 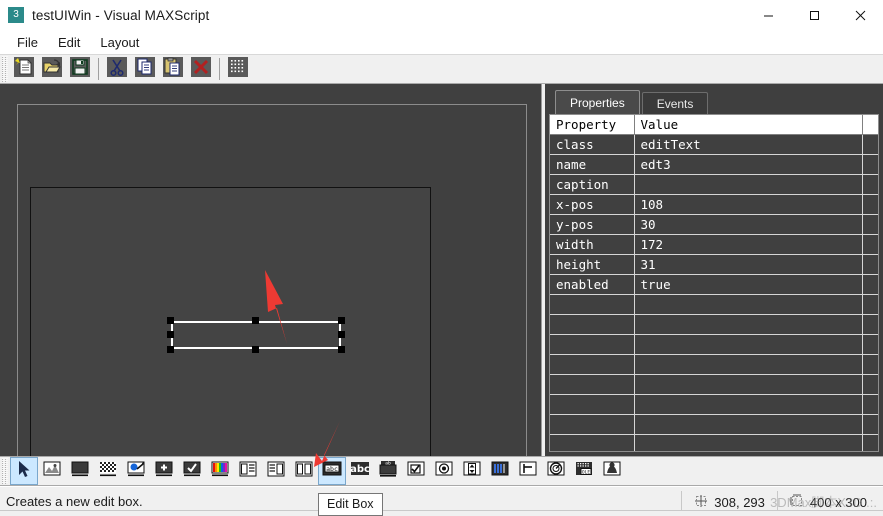 What do you see at coordinates (388, 471) in the screenshot?
I see `tool-dropdownlist-button: ab` at bounding box center [388, 471].